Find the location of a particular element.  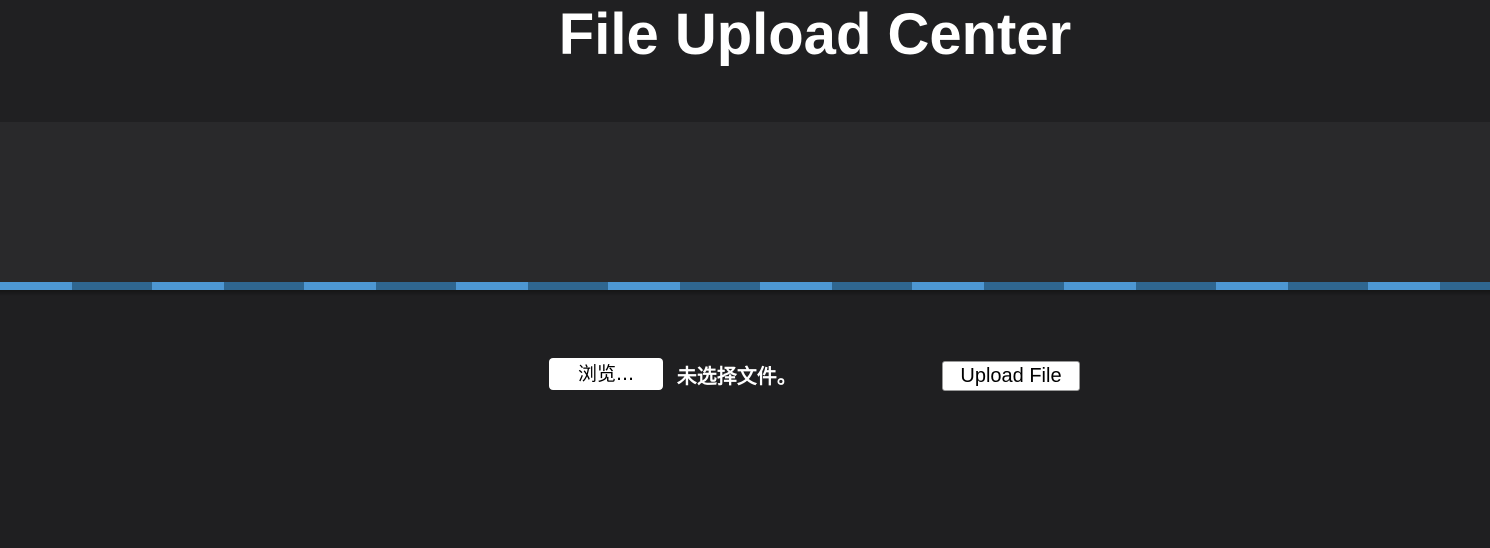

file-status-text: 未选择文件。 is located at coordinates (737, 376).